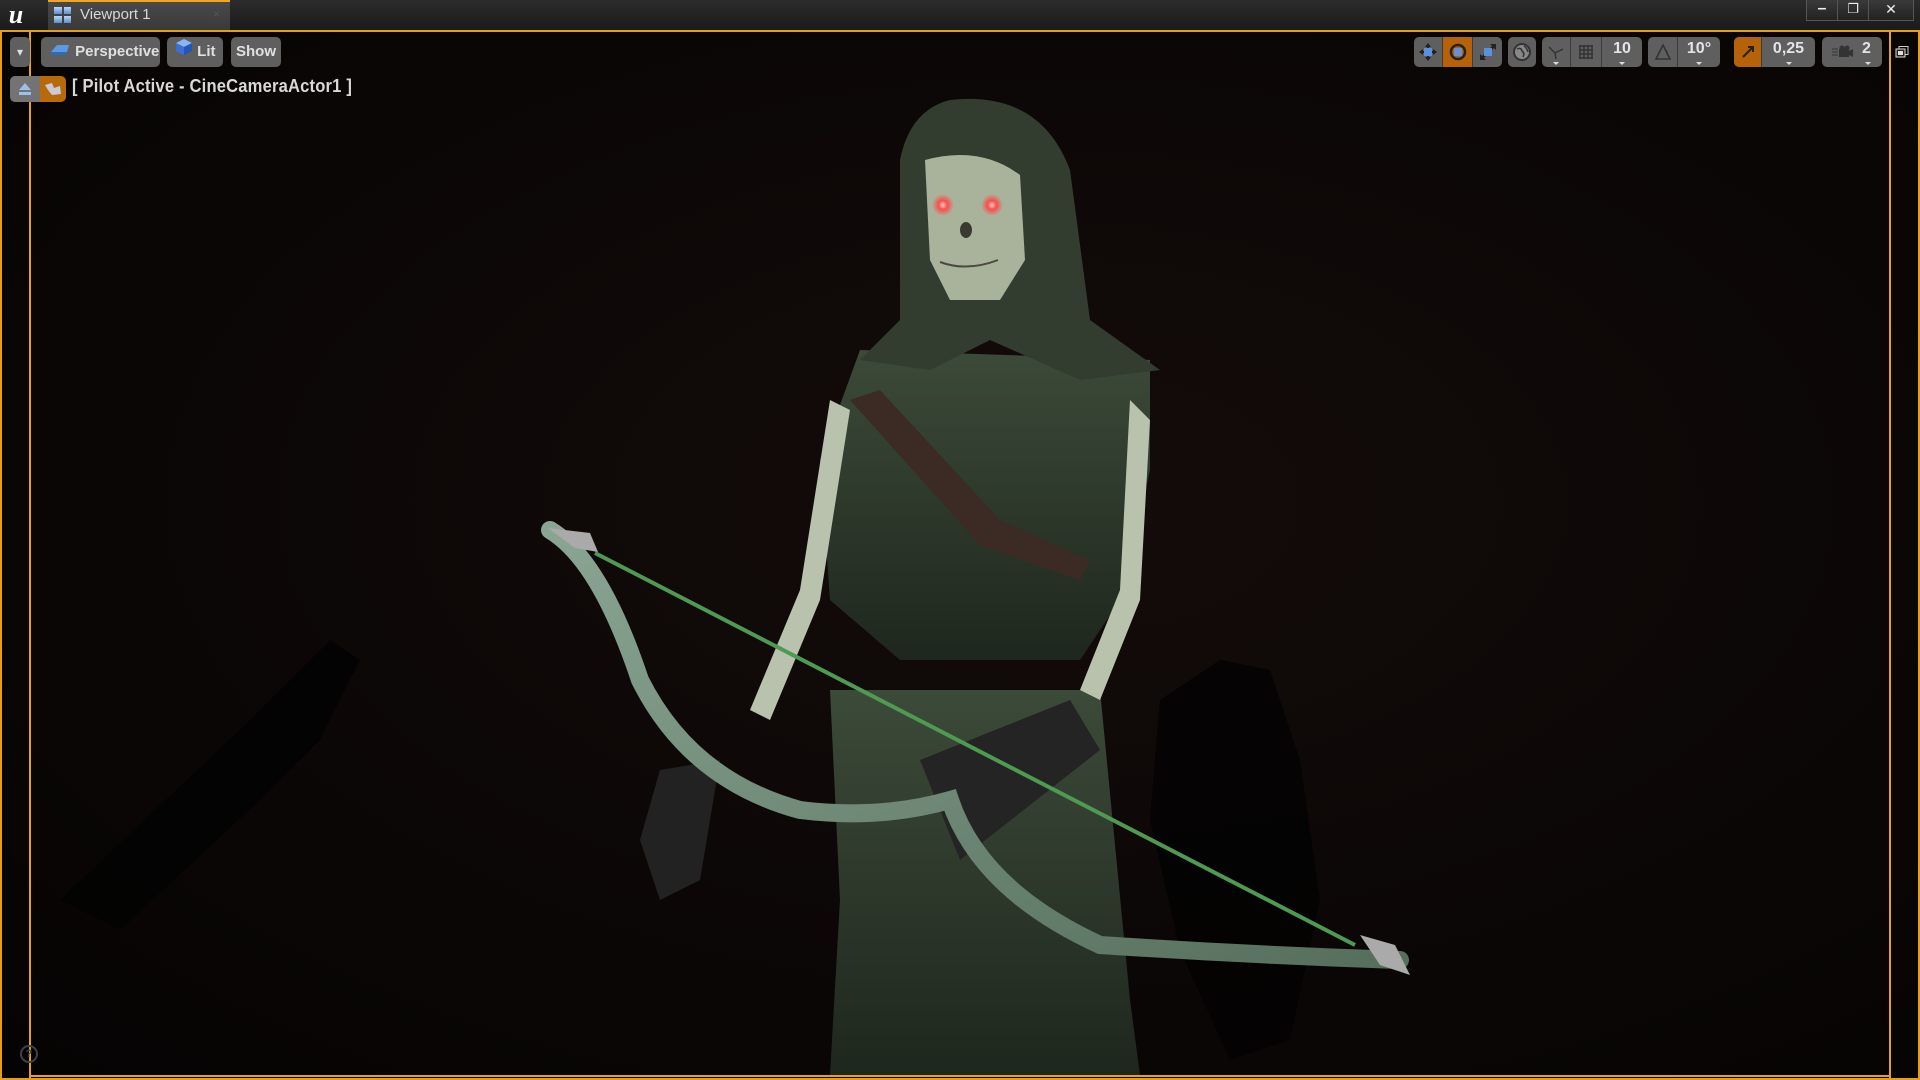 This screenshot has height=1080, width=1920. What do you see at coordinates (1842, 51) in the screenshot?
I see `camera-speed-icon` at bounding box center [1842, 51].